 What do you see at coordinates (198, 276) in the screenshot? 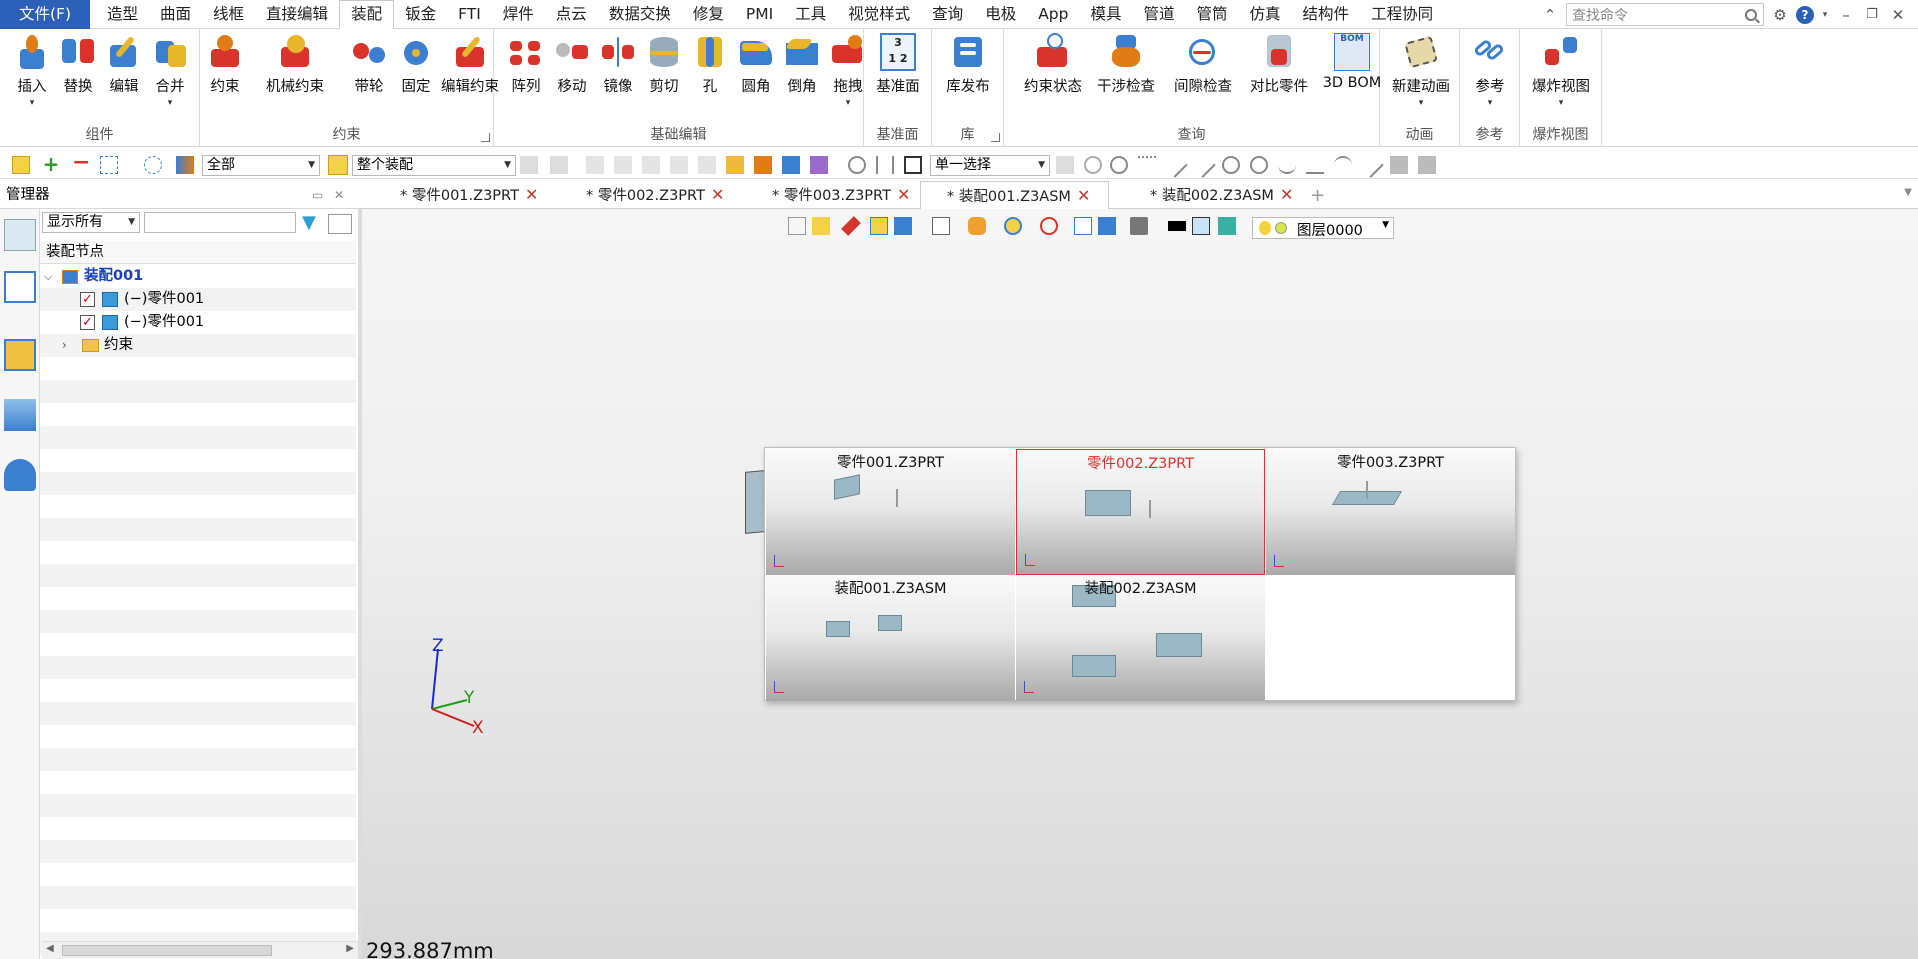
I see `tree-root-row: ⌵ 装配001` at bounding box center [198, 276].